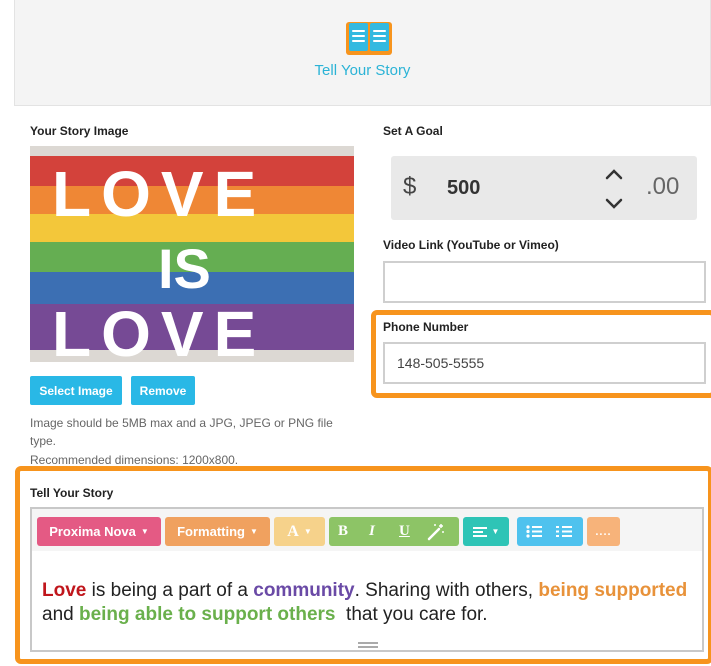 The image size is (711, 666). Describe the element at coordinates (369, 38) in the screenshot. I see `open-book-icon` at that location.